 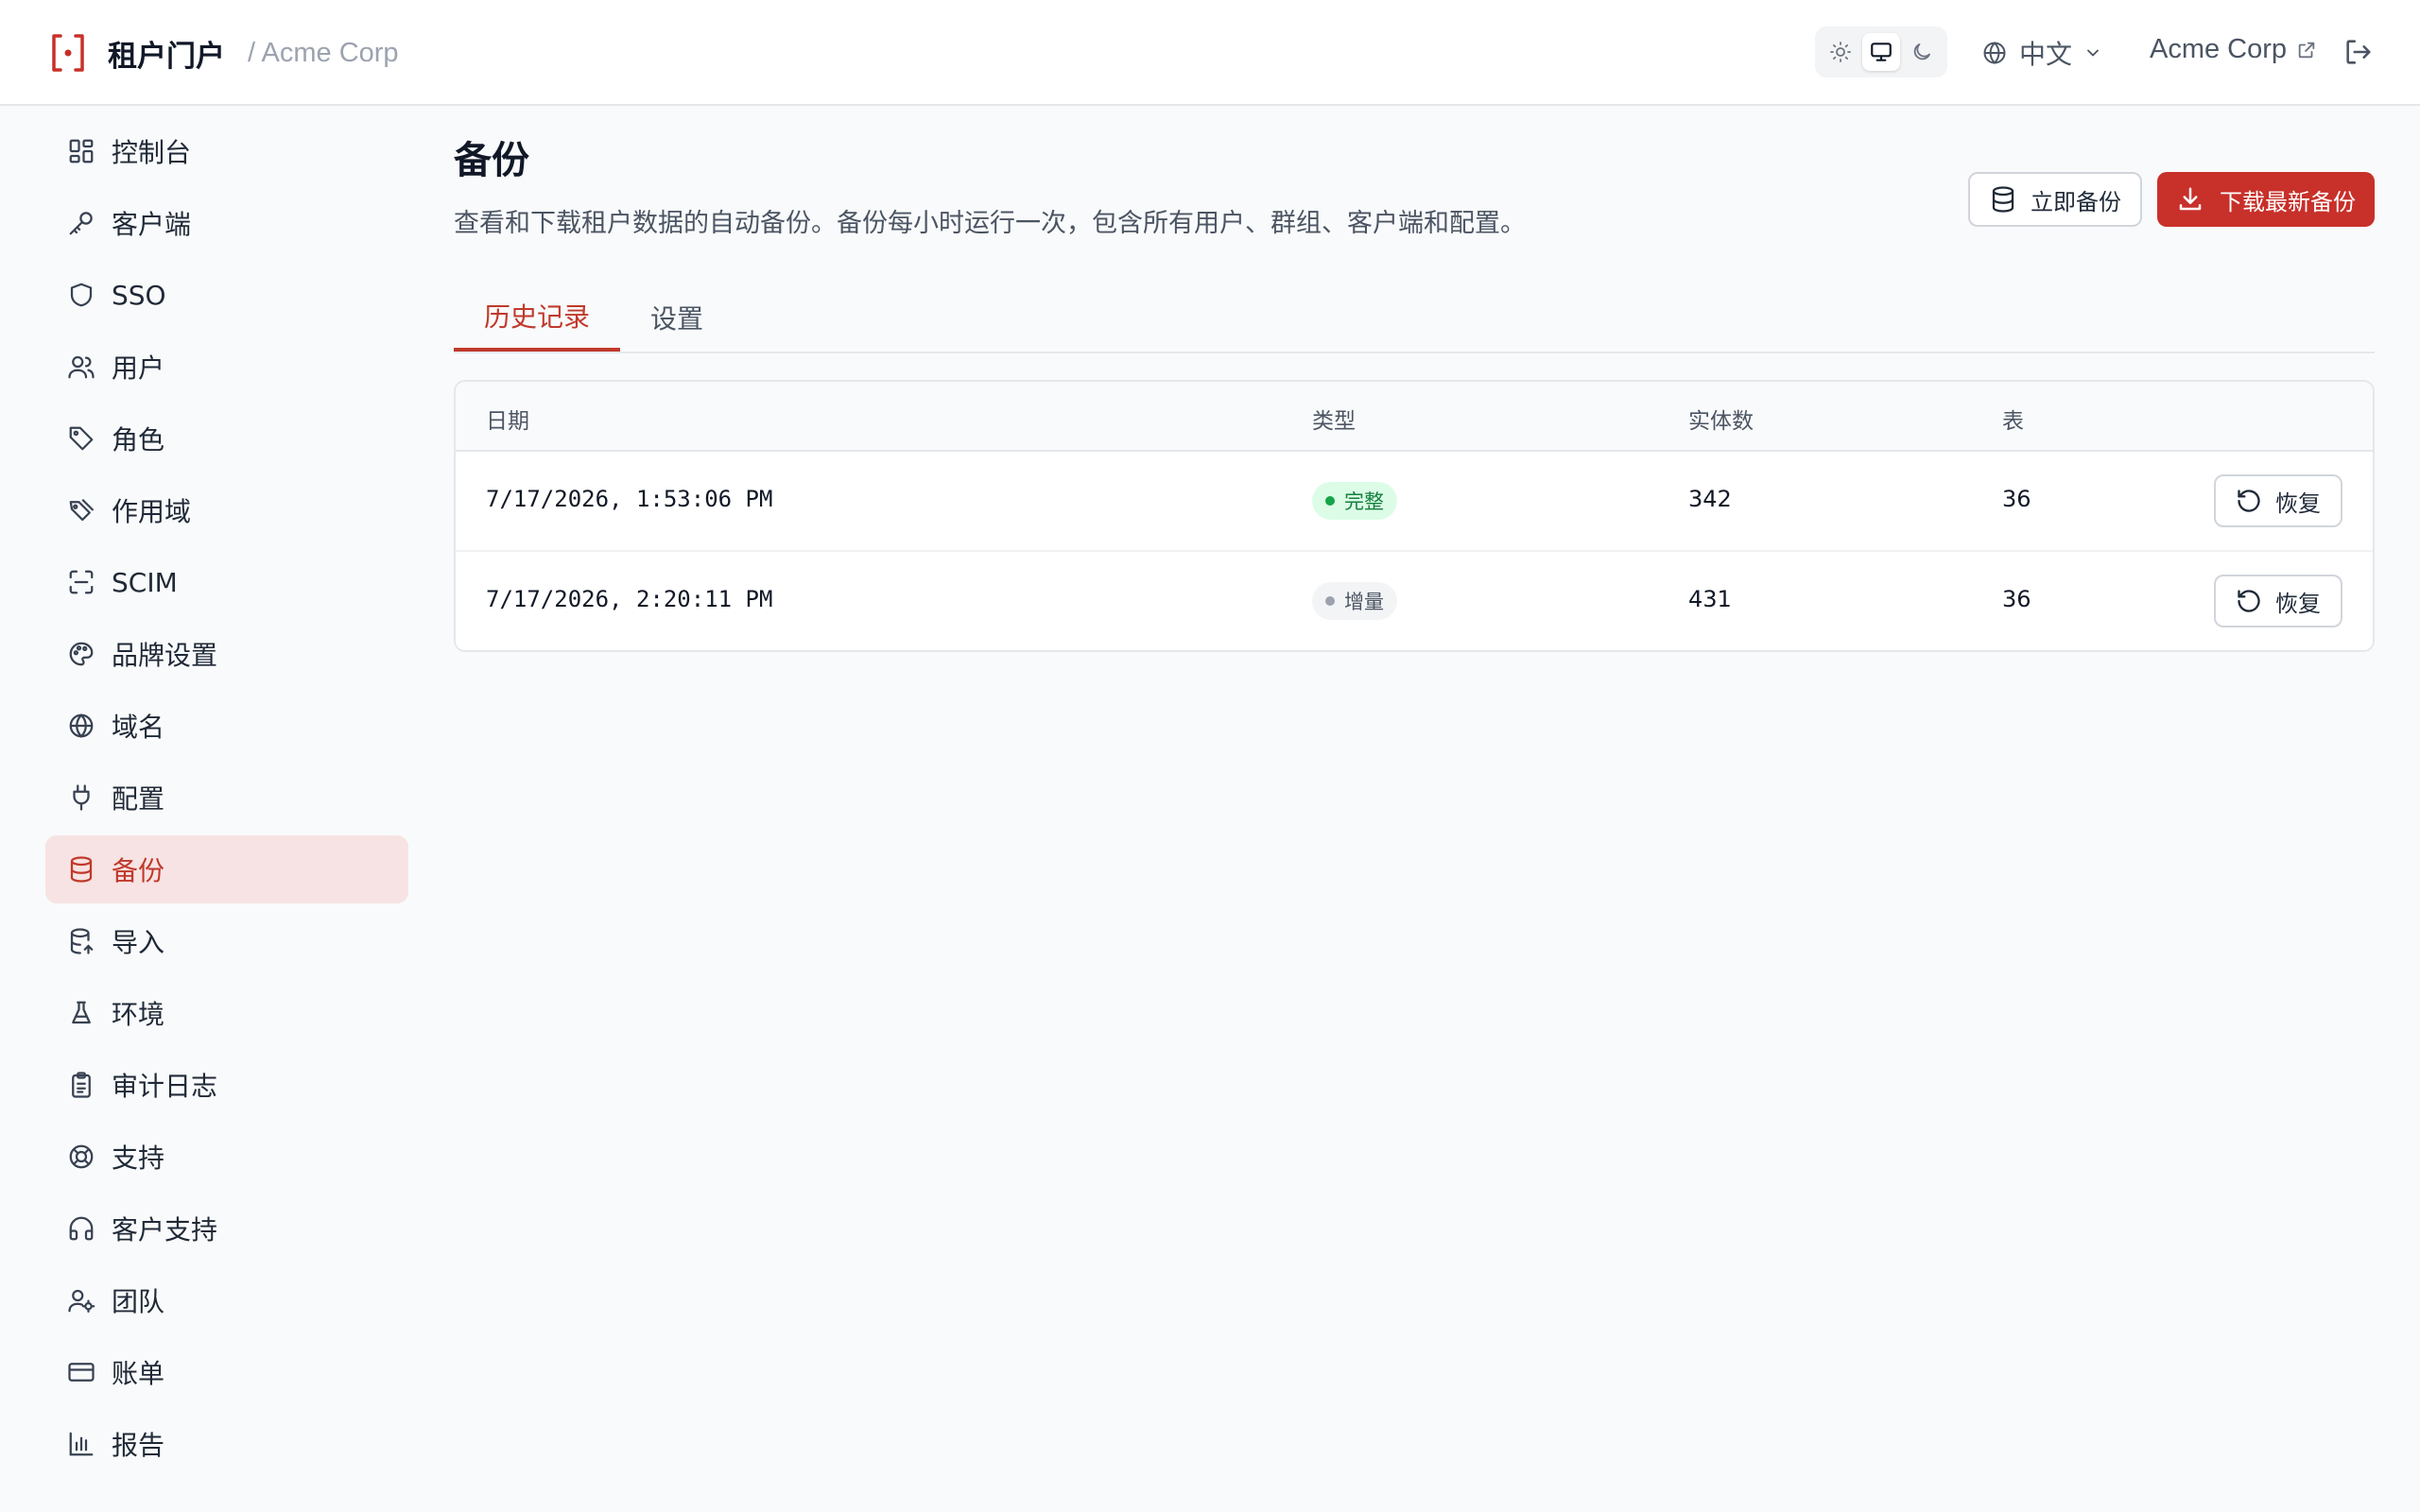 I want to click on page-actions: 立即备份 下载最新备份, so click(x=2171, y=199).